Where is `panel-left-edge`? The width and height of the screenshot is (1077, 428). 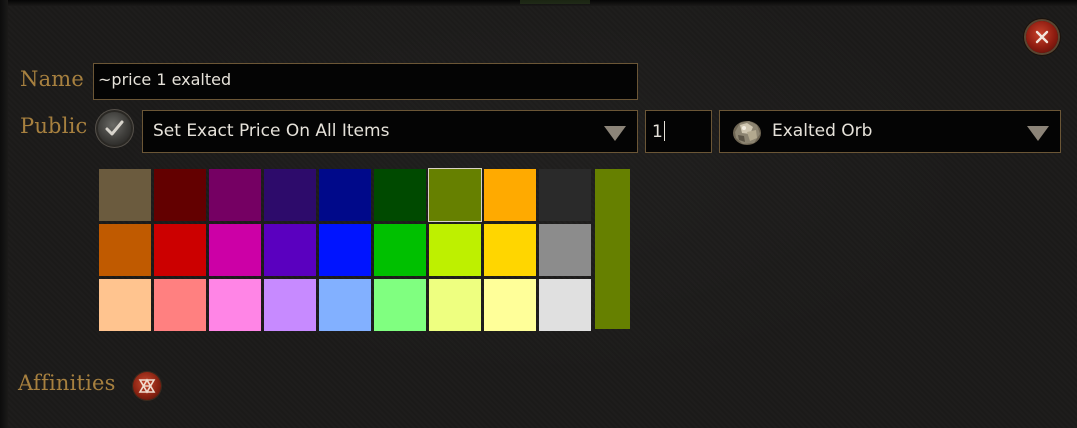
panel-left-edge is located at coordinates (4, 214).